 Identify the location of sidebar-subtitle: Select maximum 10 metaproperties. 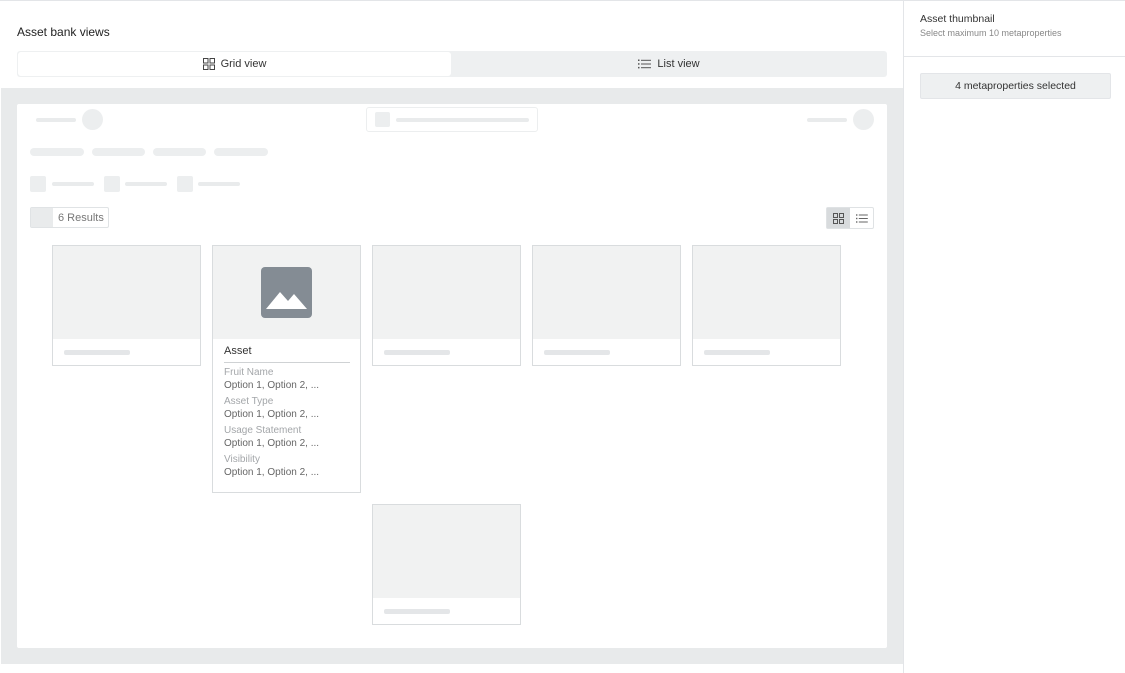
(991, 33).